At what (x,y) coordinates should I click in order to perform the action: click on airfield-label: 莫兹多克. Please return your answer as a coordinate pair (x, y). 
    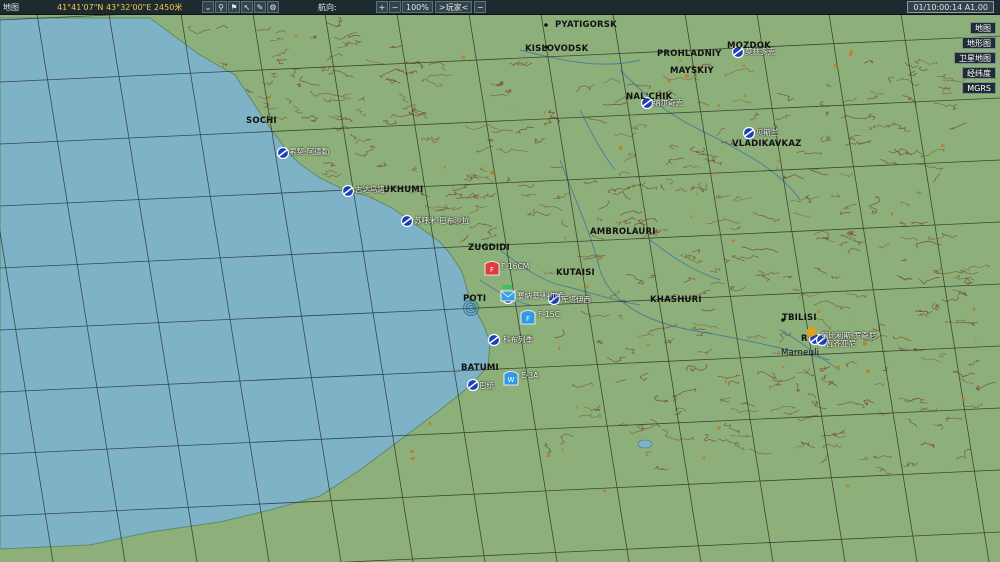
    Looking at the image, I should click on (760, 51).